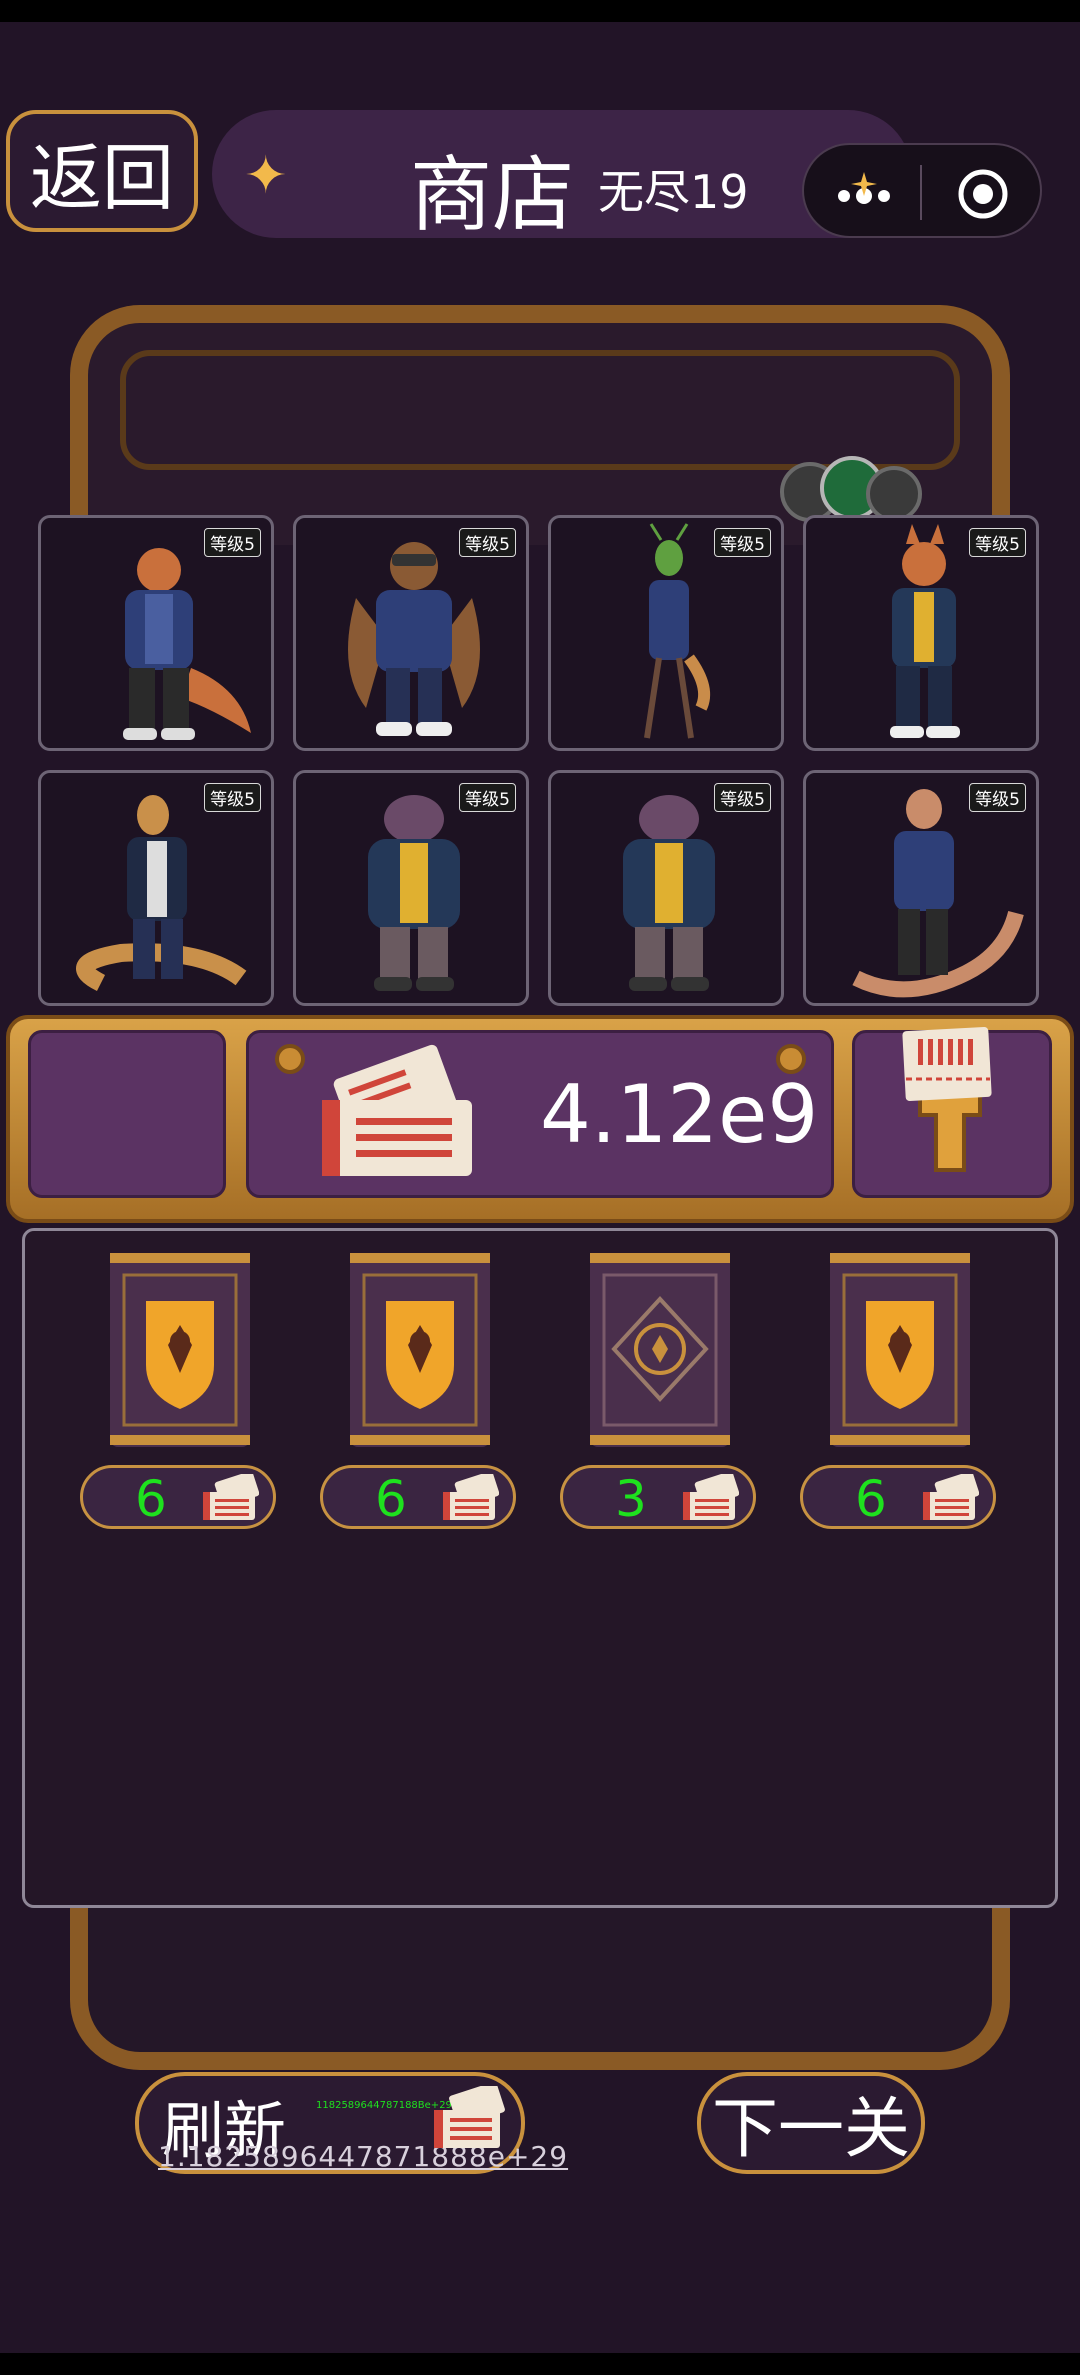 Image resolution: width=1080 pixels, height=2375 pixels. What do you see at coordinates (950, 1100) in the screenshot?
I see `ticket-dispenser-icon` at bounding box center [950, 1100].